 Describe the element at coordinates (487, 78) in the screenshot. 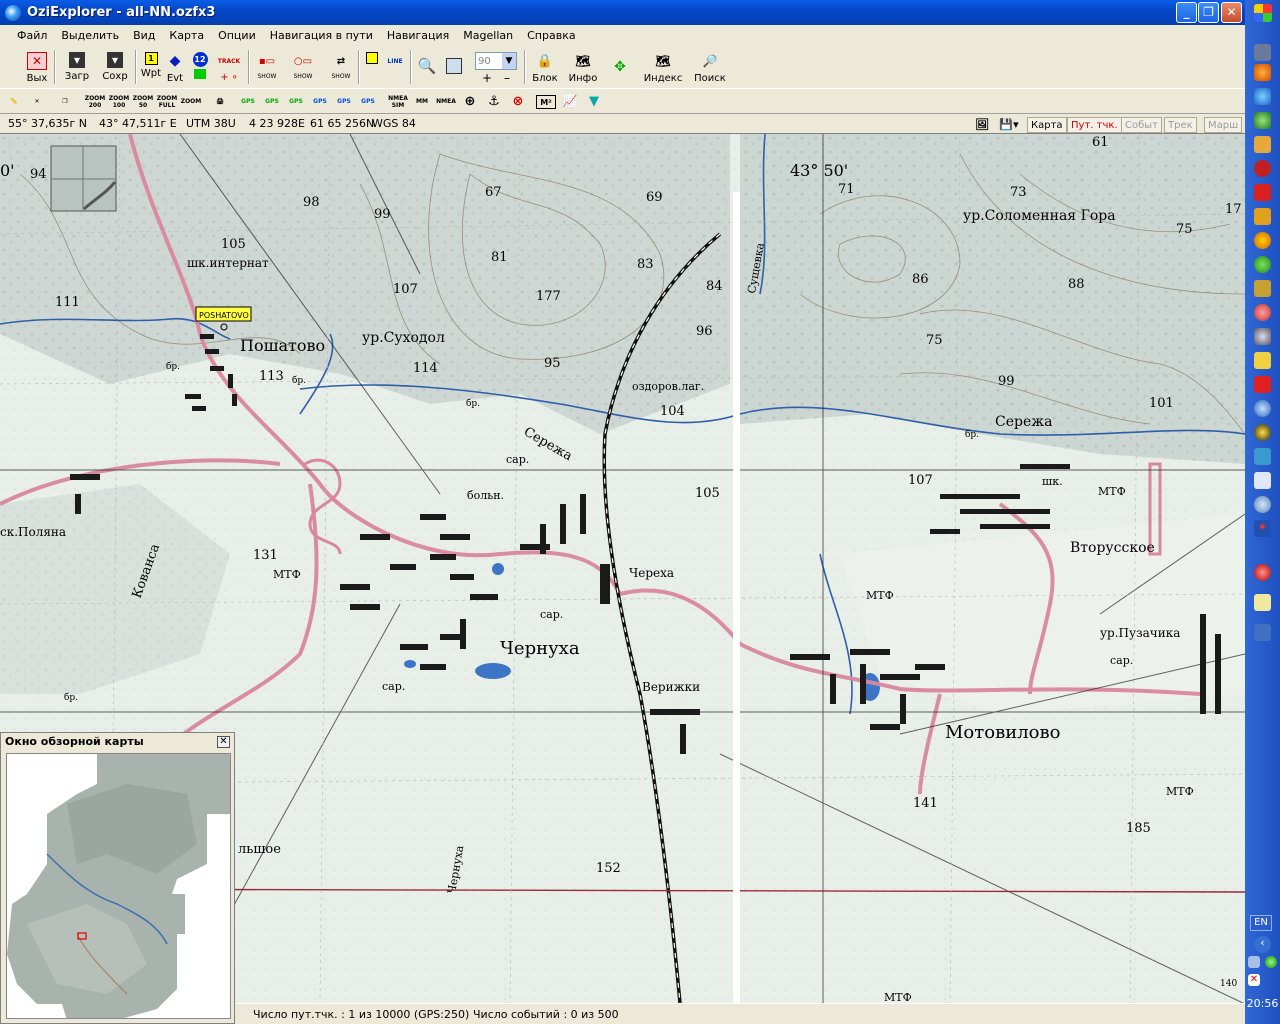

I see `zoom-in-button: +` at that location.